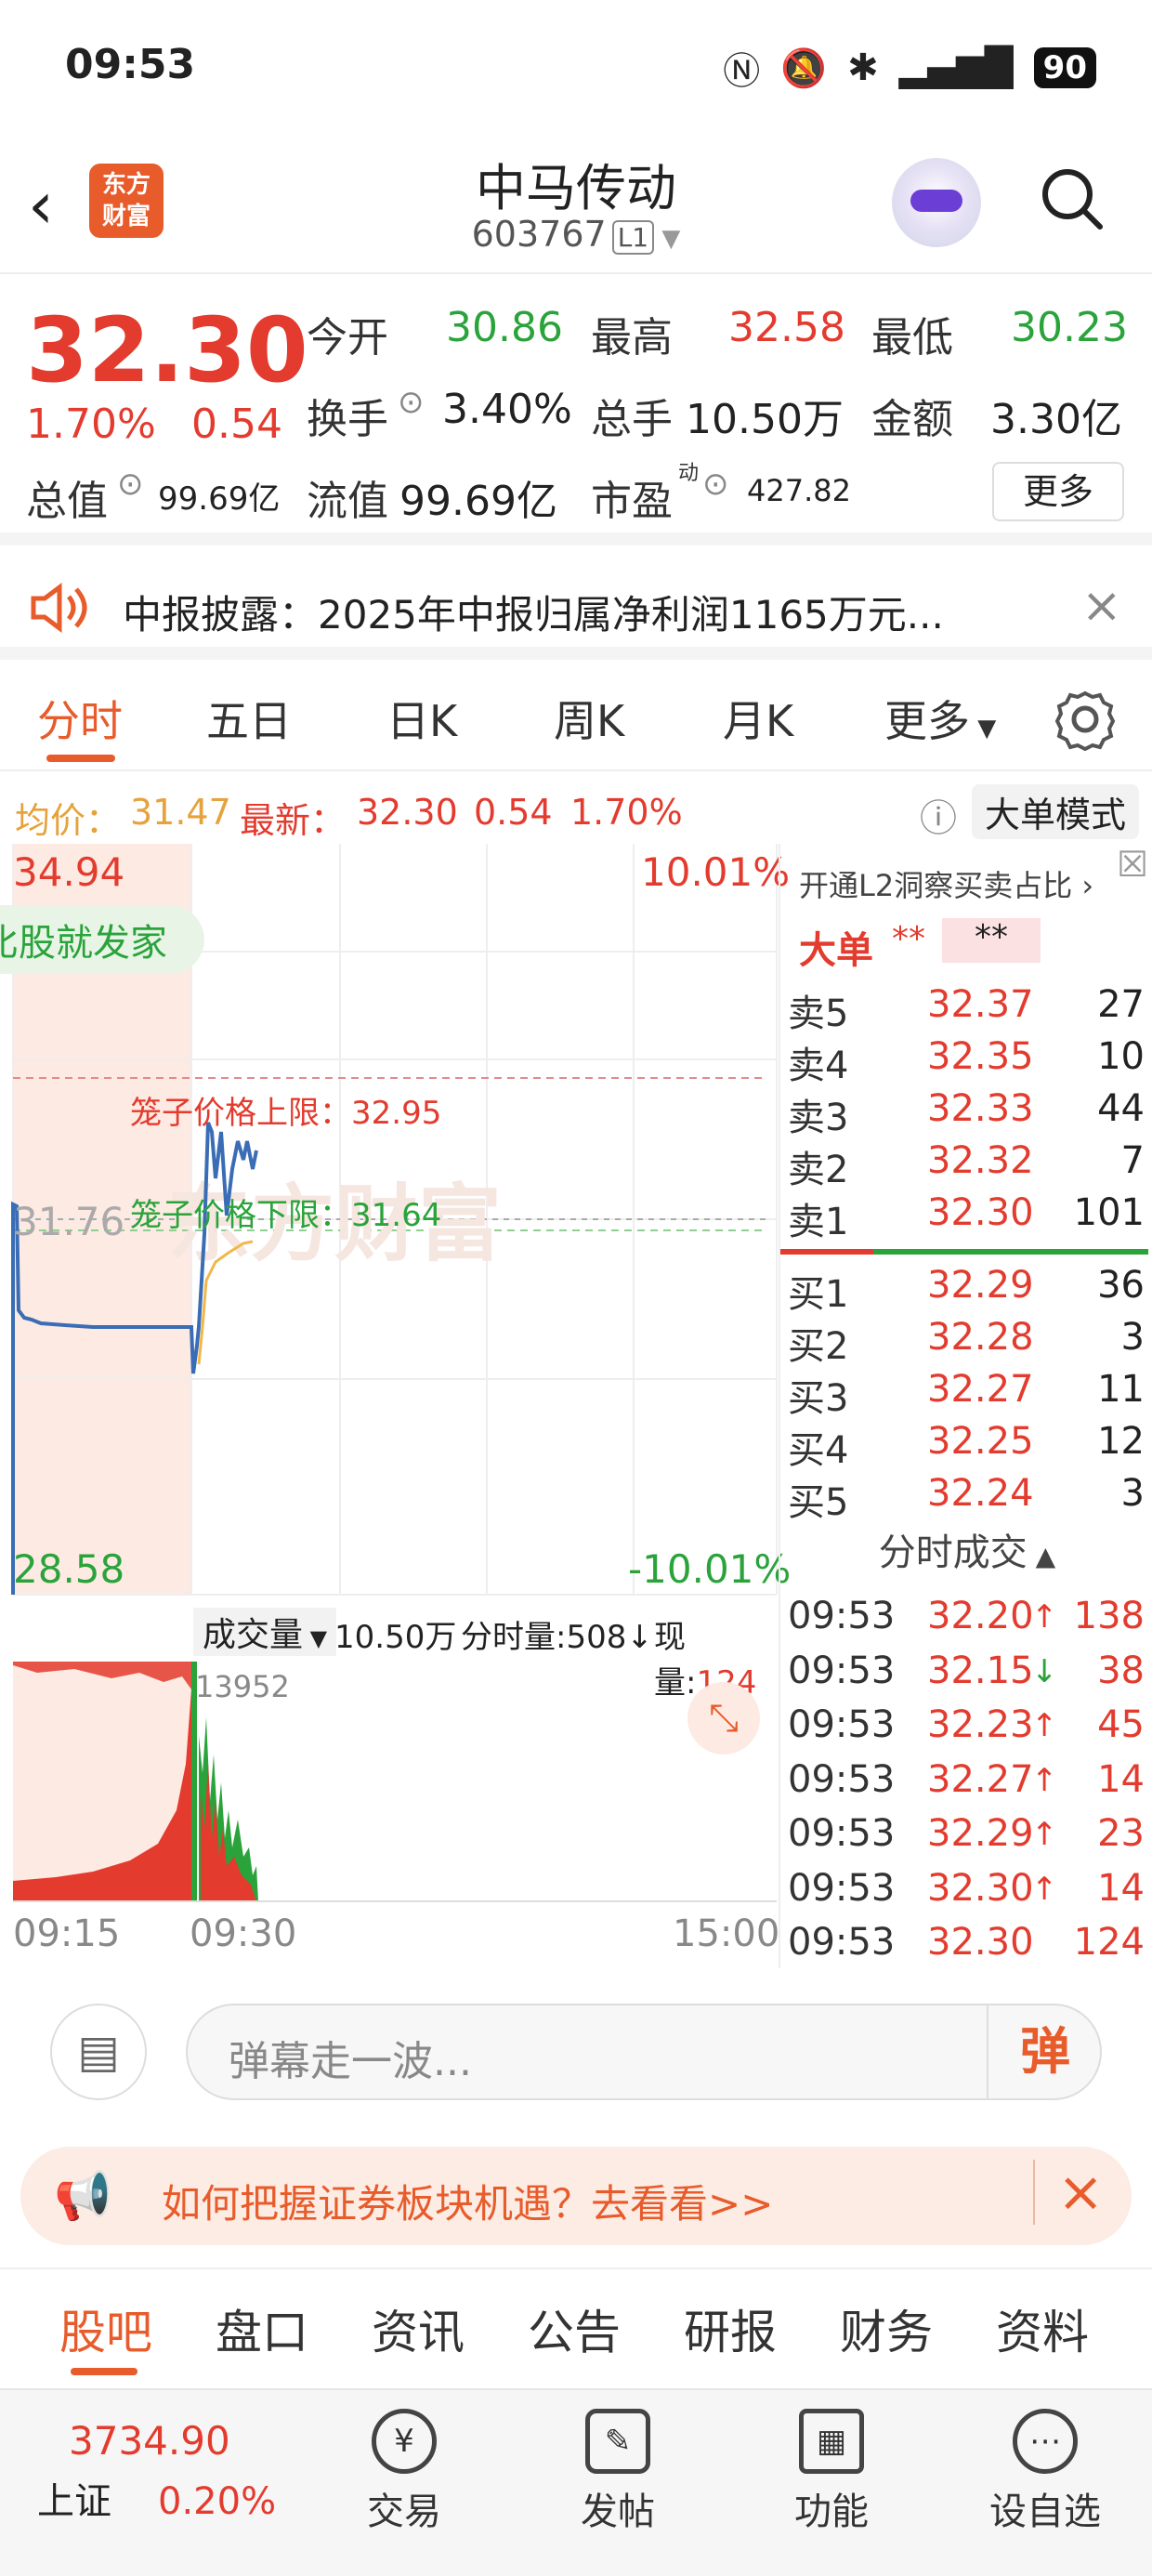 This screenshot has height=2576, width=1152. I want to click on tab-weekly-k: 周K, so click(589, 718).